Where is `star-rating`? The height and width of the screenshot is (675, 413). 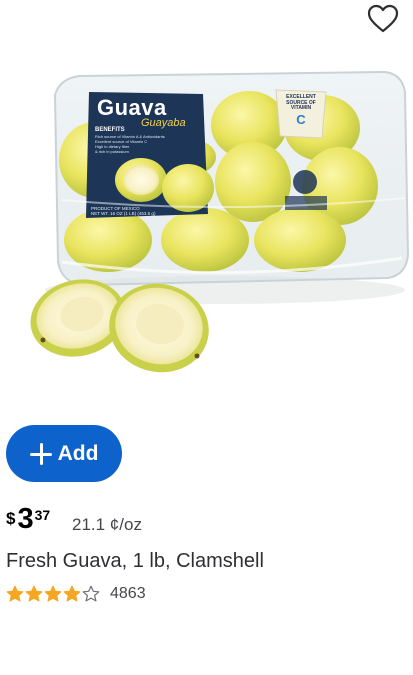 star-rating is located at coordinates (53, 594).